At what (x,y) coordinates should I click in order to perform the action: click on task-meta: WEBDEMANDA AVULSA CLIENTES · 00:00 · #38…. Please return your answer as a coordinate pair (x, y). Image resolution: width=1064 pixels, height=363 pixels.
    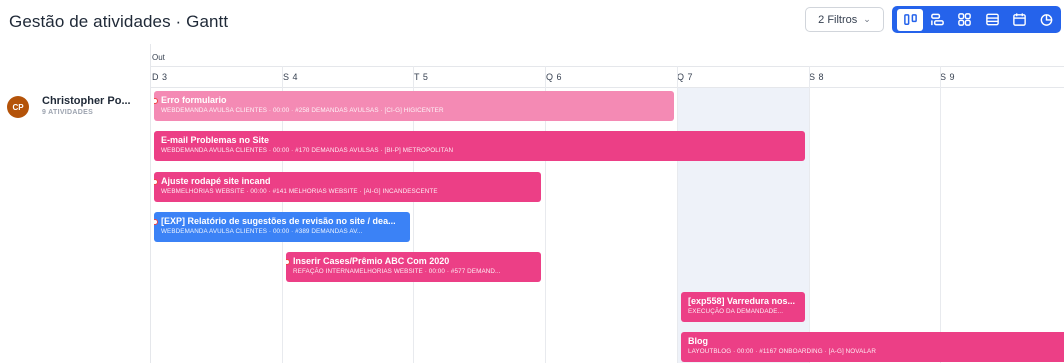
    Looking at the image, I should click on (262, 231).